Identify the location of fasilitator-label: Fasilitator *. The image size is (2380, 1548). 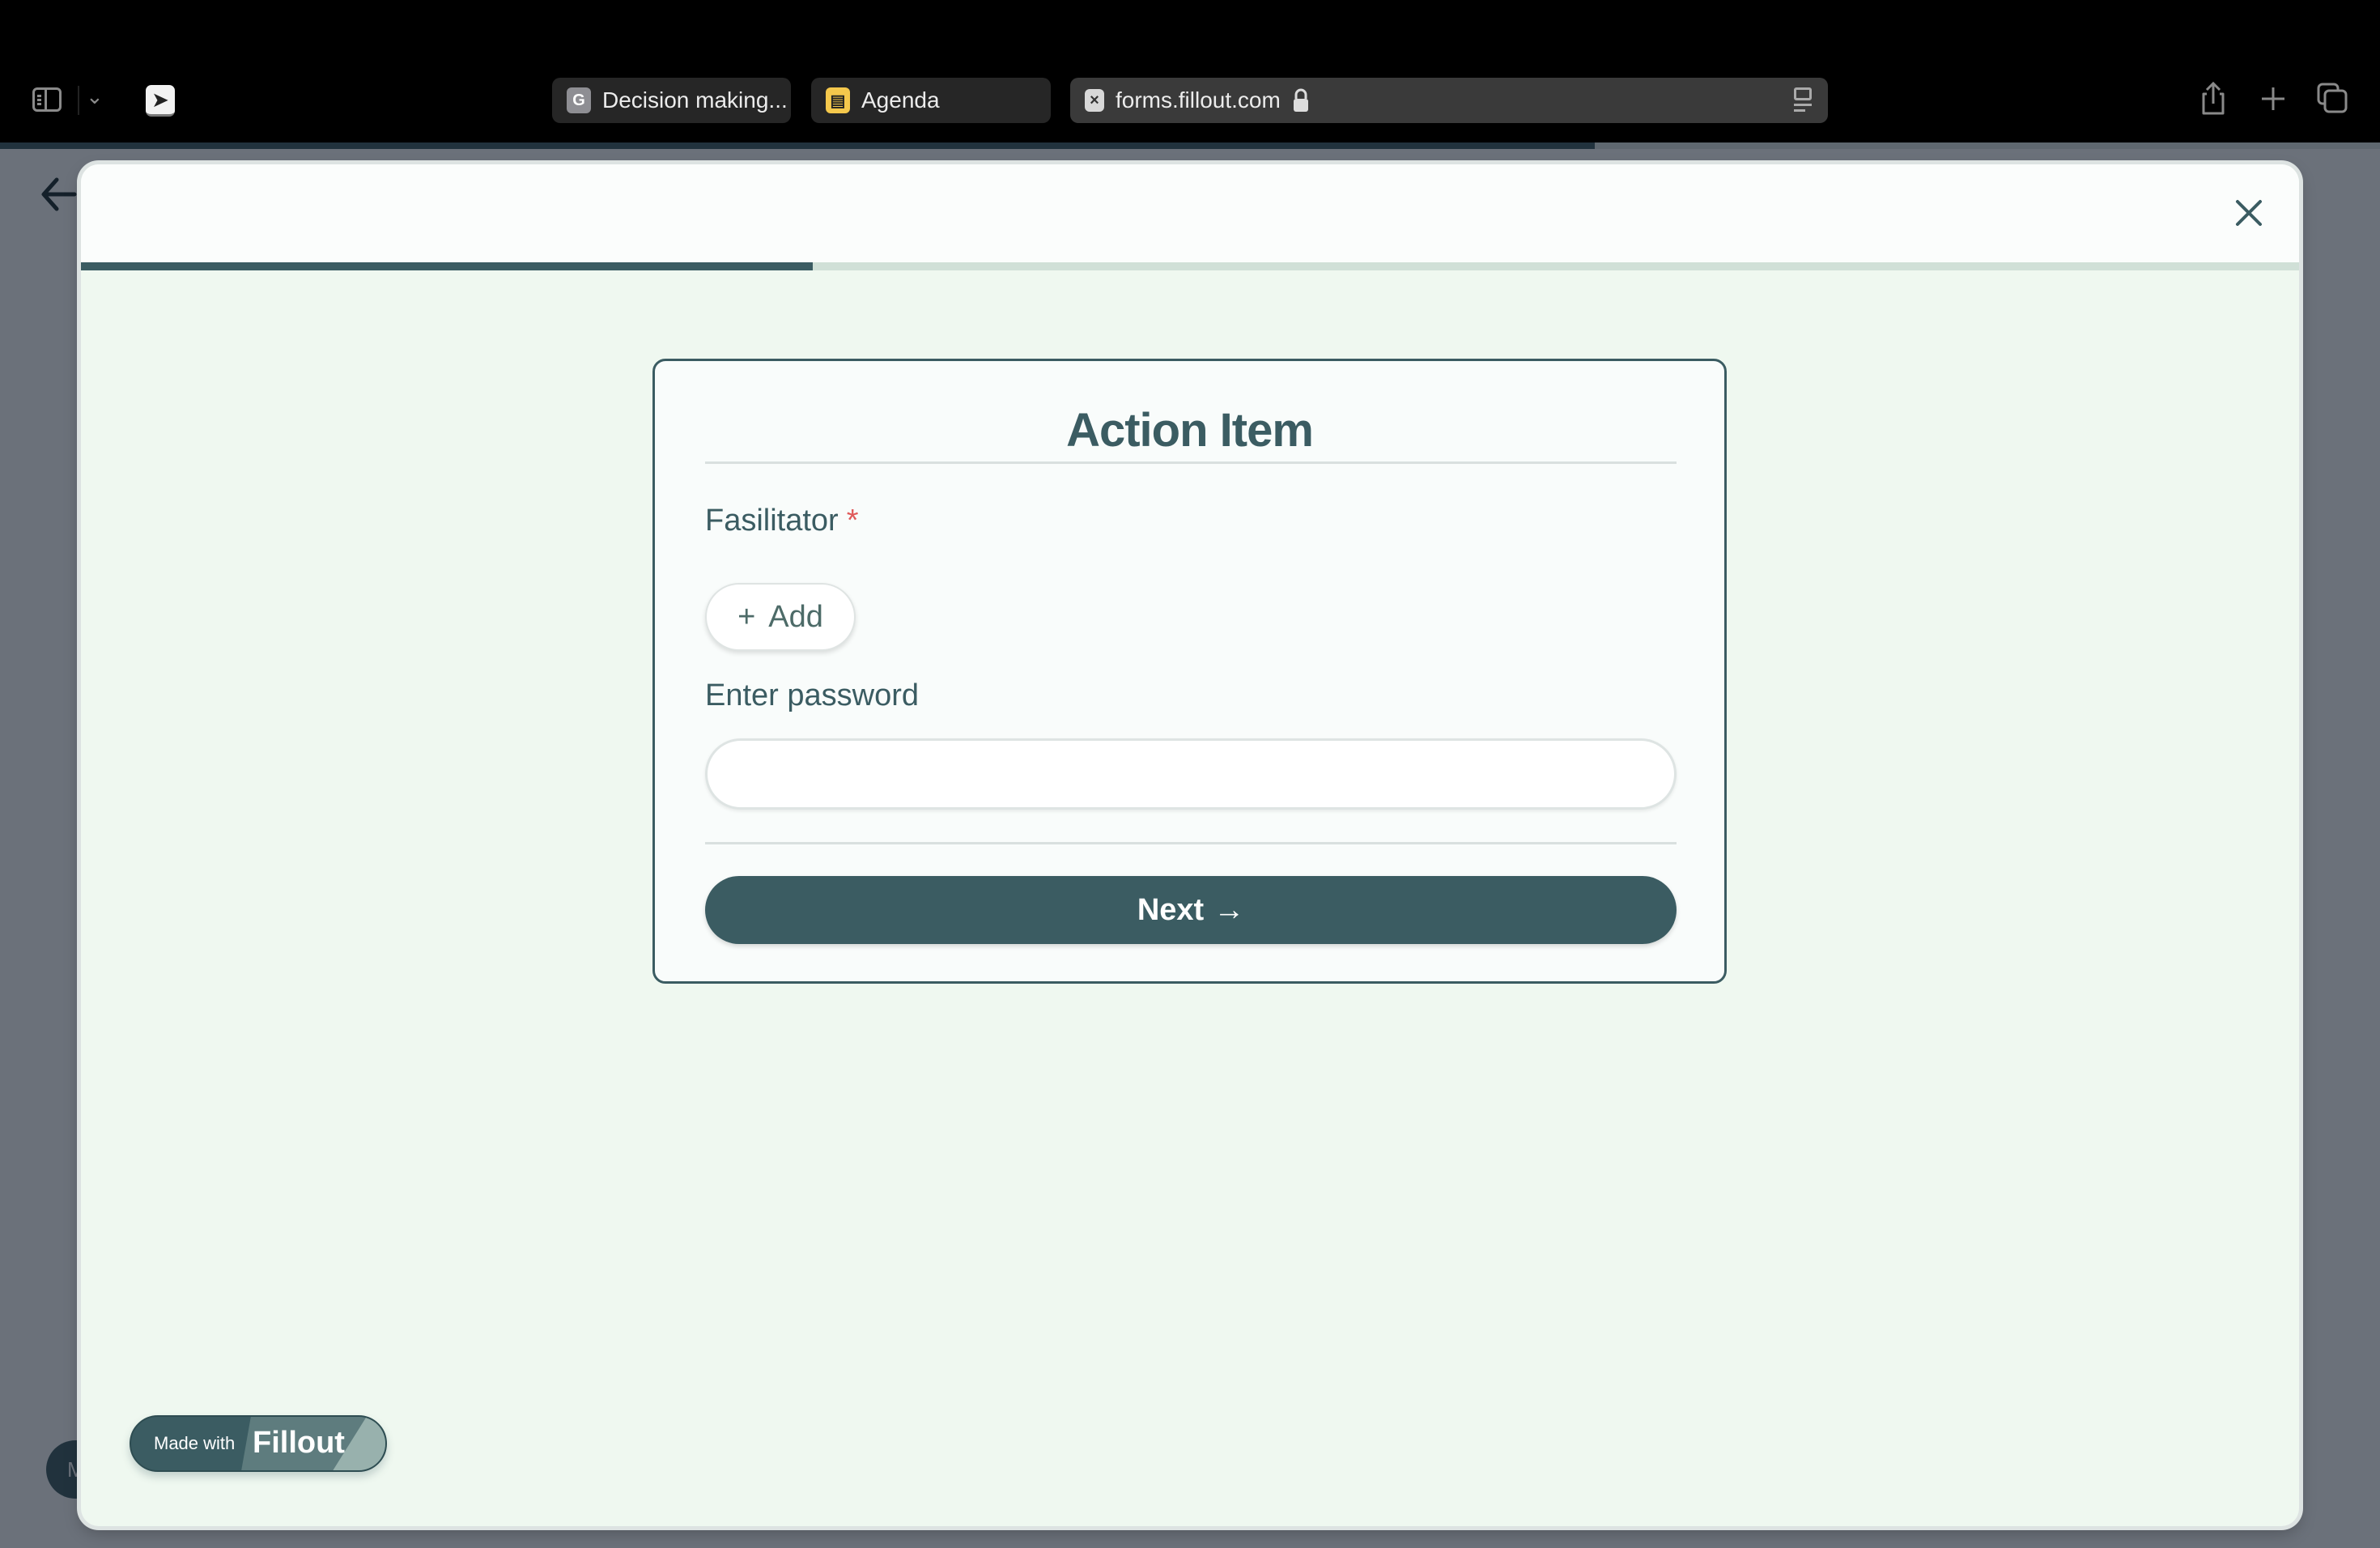
(782, 521).